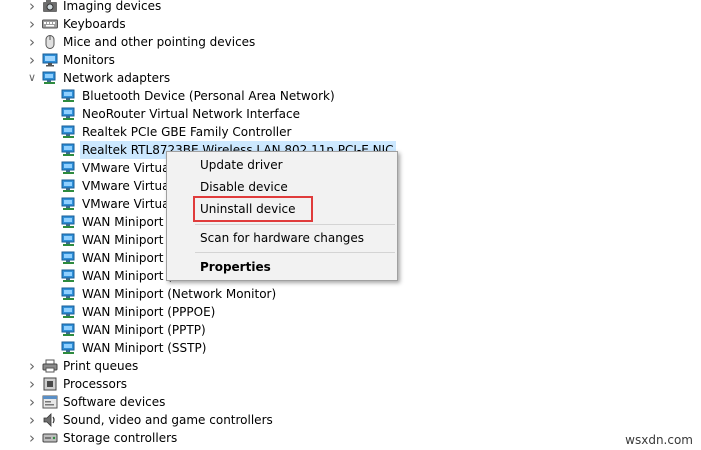 Image resolution: width=701 pixels, height=450 pixels. I want to click on menu-item-update-driver: Update driver, so click(241, 165).